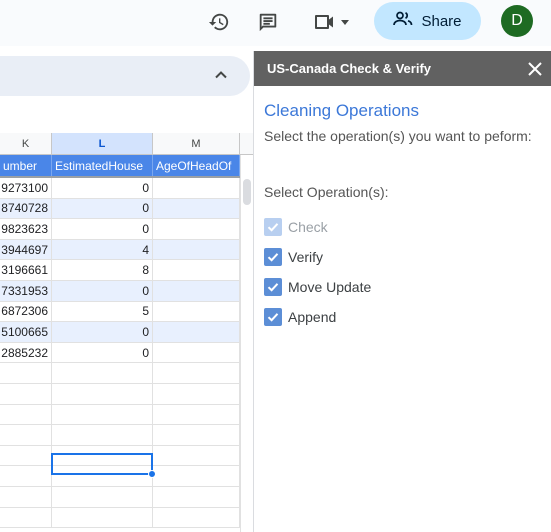 The image size is (551, 532). Describe the element at coordinates (300, 317) in the screenshot. I see `operation-append: Append` at that location.